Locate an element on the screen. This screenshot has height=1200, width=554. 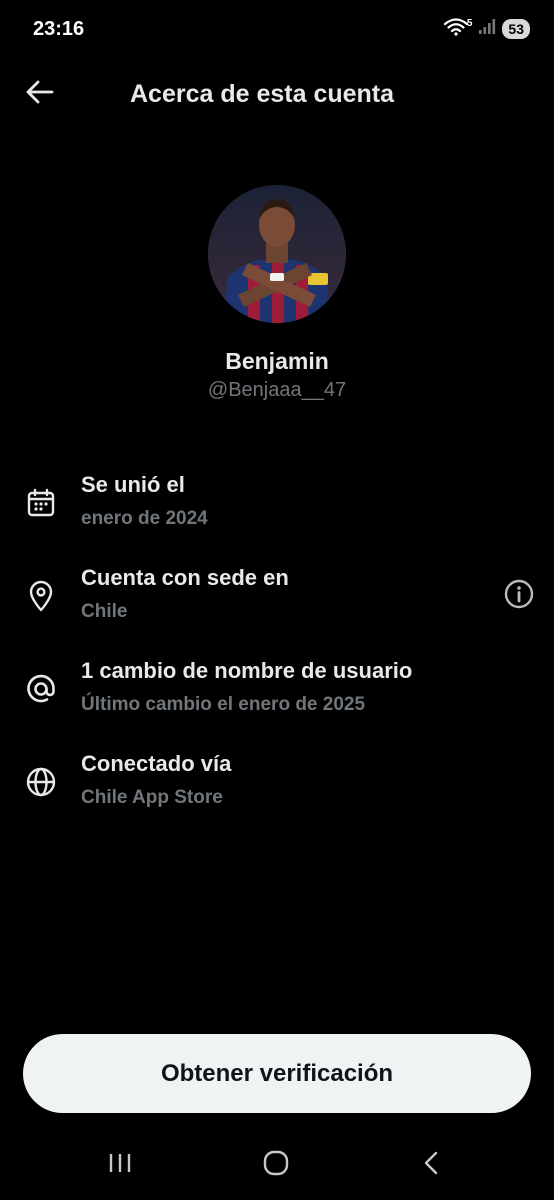
back-button is located at coordinates (40, 94).